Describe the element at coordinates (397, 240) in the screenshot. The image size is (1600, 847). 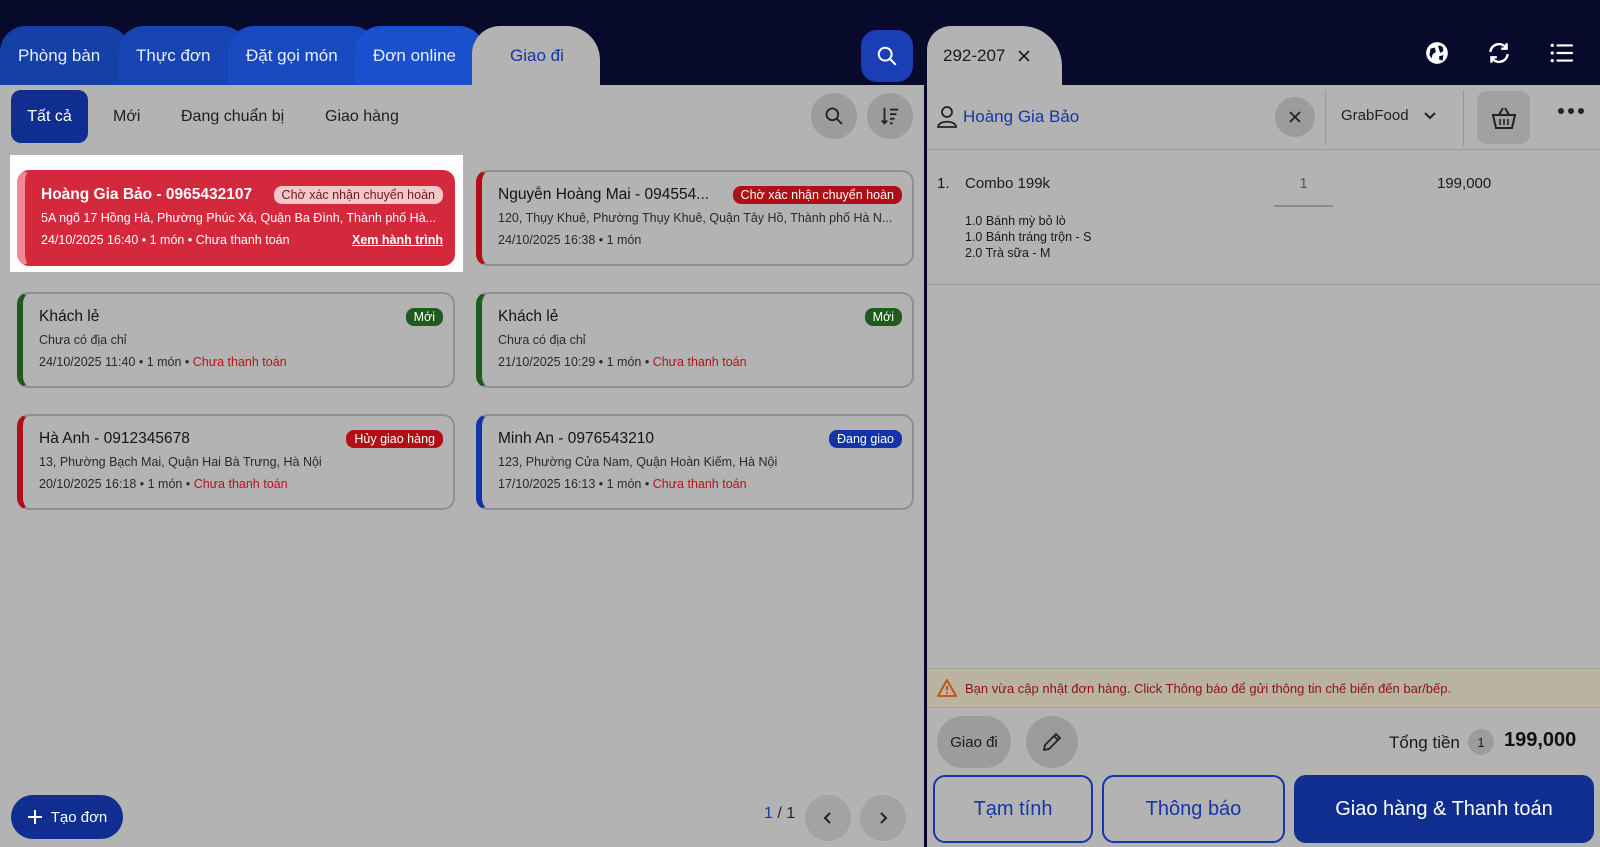
I see `track-link: Xem hành trình` at that location.